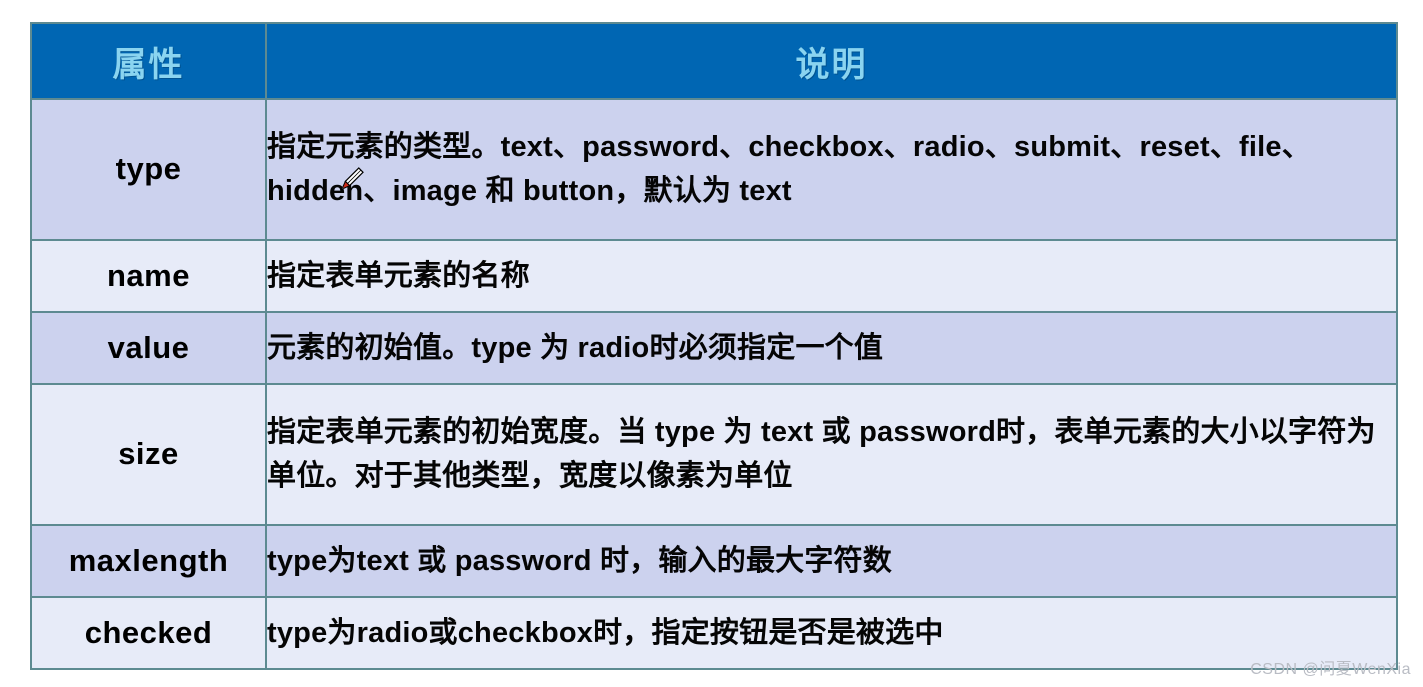 The width and height of the screenshot is (1423, 687). Describe the element at coordinates (148, 275) in the screenshot. I see `attribute-name-cell: name` at that location.